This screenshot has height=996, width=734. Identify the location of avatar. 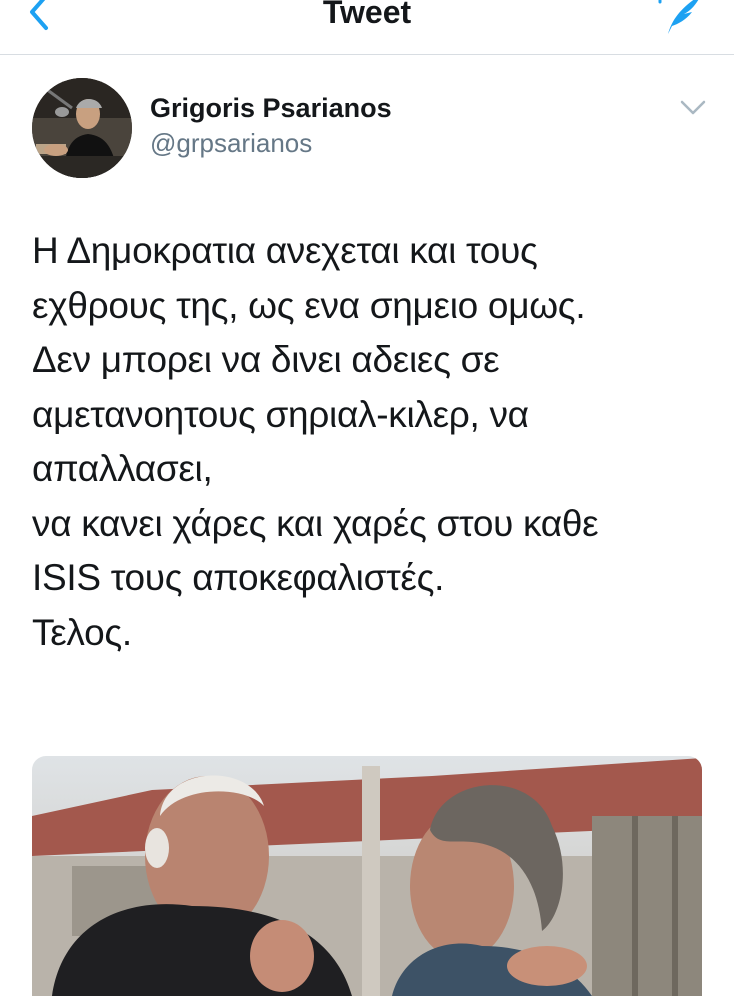
(82, 128).